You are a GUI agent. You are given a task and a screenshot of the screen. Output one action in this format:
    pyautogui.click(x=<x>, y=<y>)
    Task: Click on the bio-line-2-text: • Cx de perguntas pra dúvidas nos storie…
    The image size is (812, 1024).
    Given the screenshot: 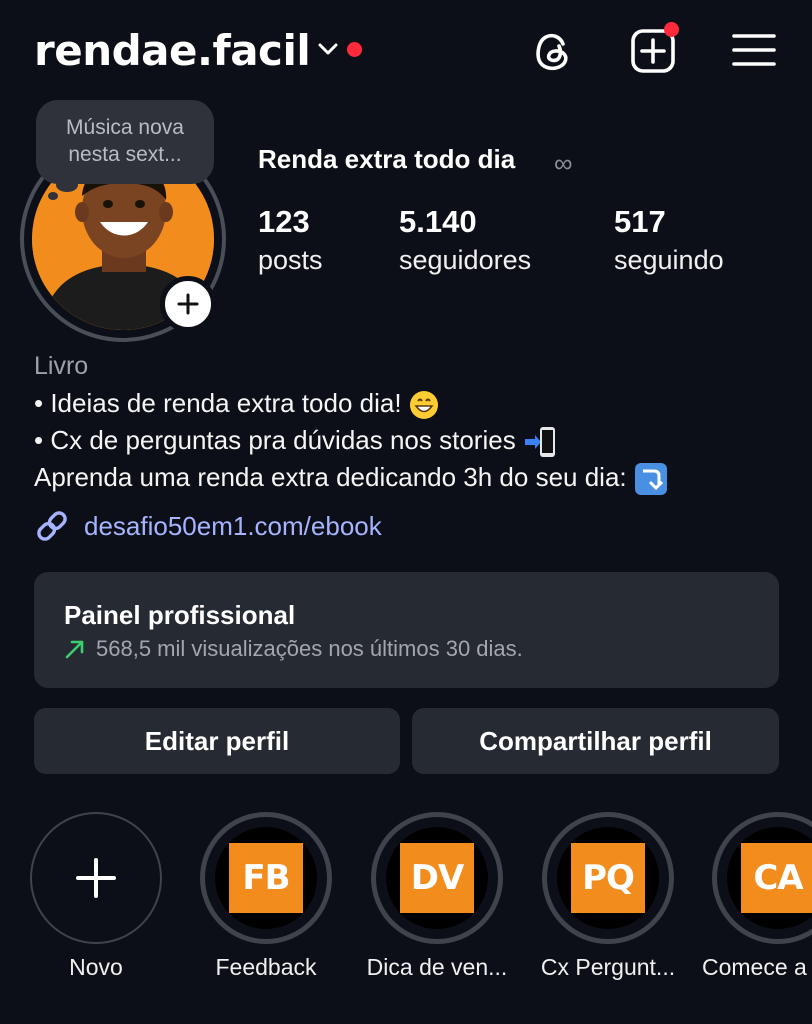 What is the action you would take?
    pyautogui.click(x=275, y=440)
    